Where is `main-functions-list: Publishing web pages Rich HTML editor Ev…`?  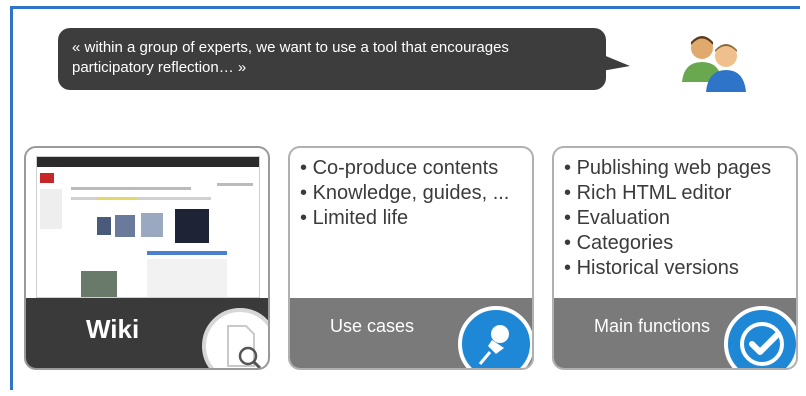 main-functions-list: Publishing web pages Rich HTML editor Ev… is located at coordinates (675, 214).